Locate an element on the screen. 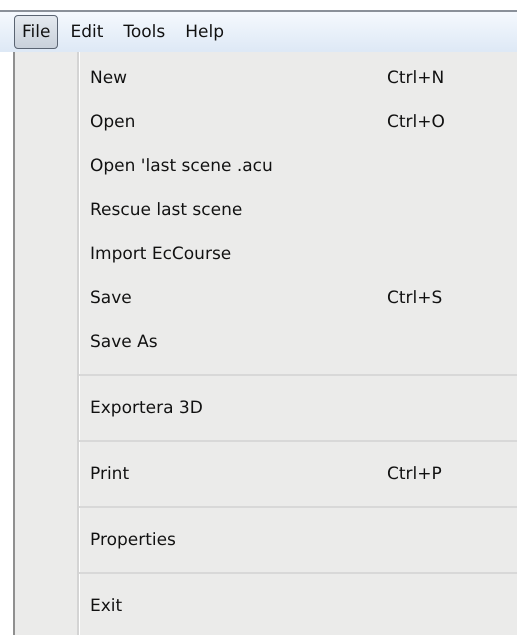 This screenshot has height=635, width=517. menu-item: Properties is located at coordinates (266, 540).